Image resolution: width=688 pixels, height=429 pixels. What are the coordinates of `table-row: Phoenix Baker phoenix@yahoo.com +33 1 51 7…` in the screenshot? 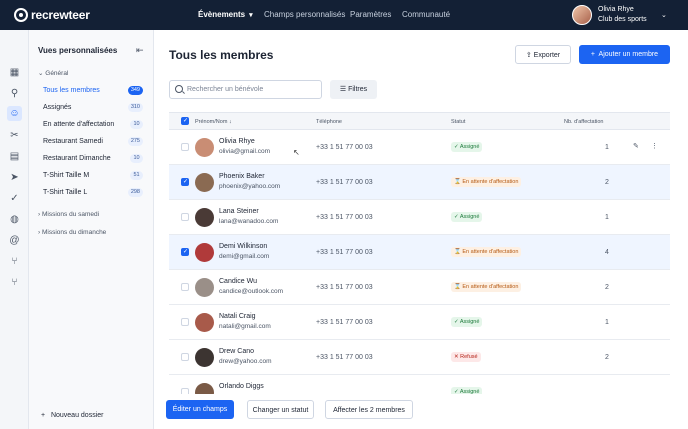 It's located at (419, 182).